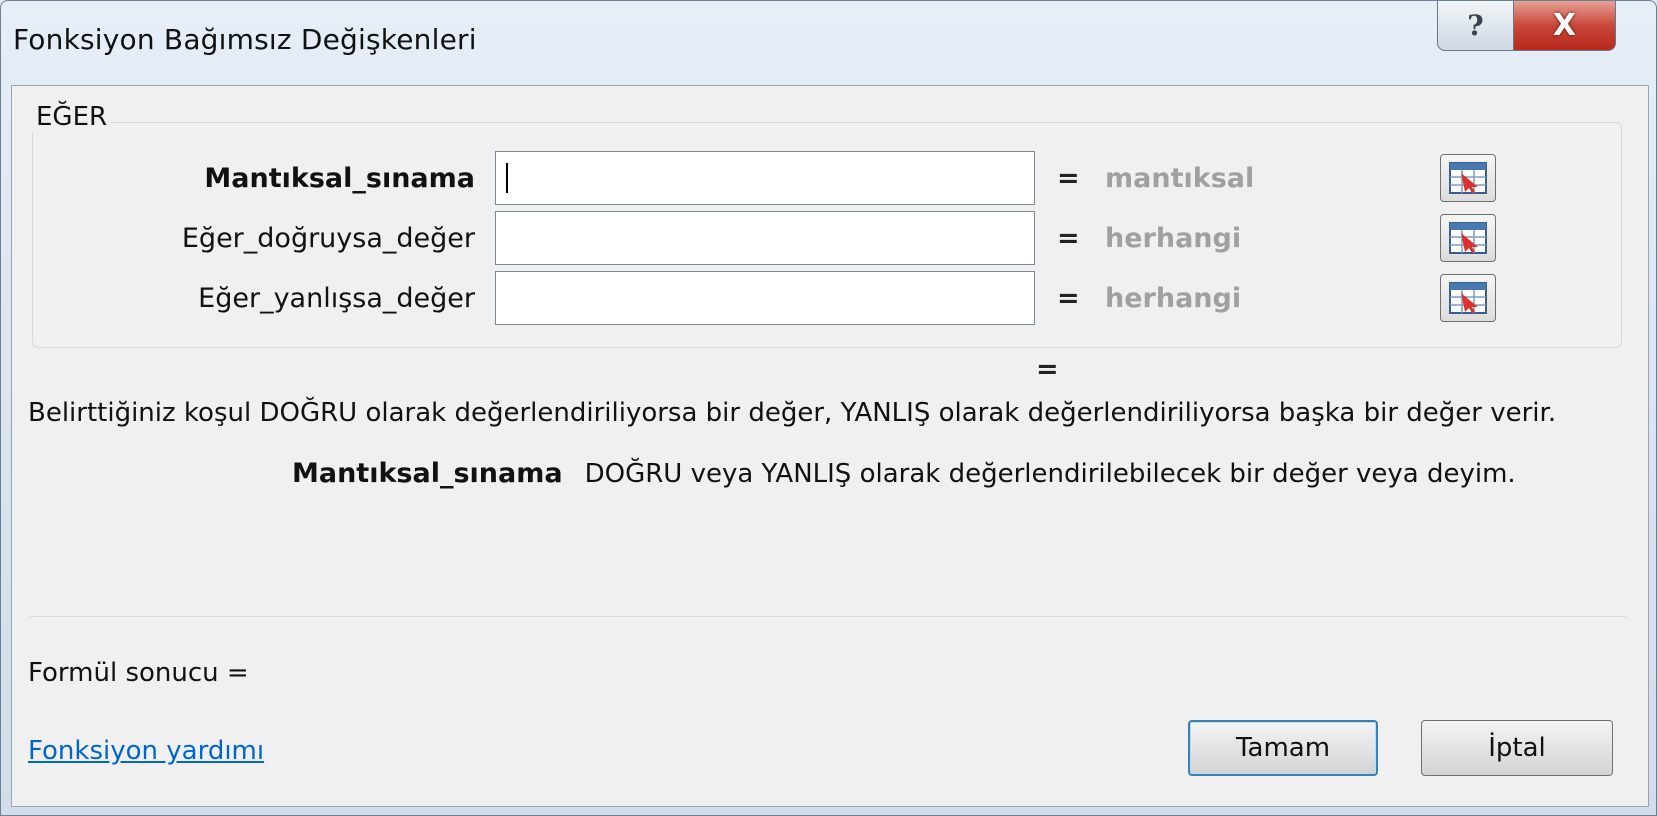 The image size is (1657, 816). What do you see at coordinates (72, 117) in the screenshot?
I see `function-name: EĞER` at bounding box center [72, 117].